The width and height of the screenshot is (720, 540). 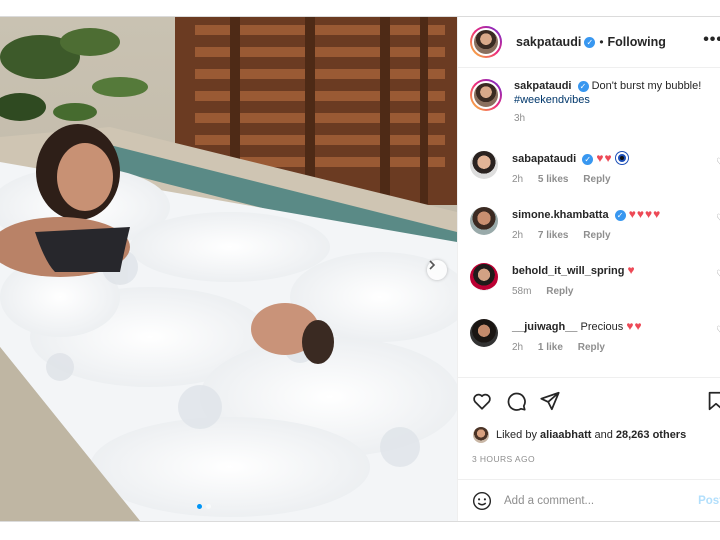 What do you see at coordinates (637, 42) in the screenshot?
I see `following-button: Following` at bounding box center [637, 42].